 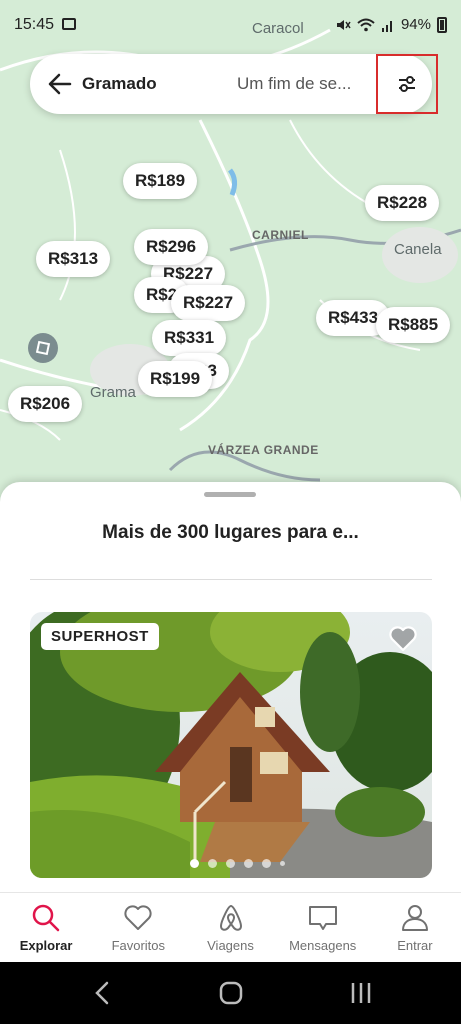 I want to click on system-home-icon, so click(x=231, y=993).